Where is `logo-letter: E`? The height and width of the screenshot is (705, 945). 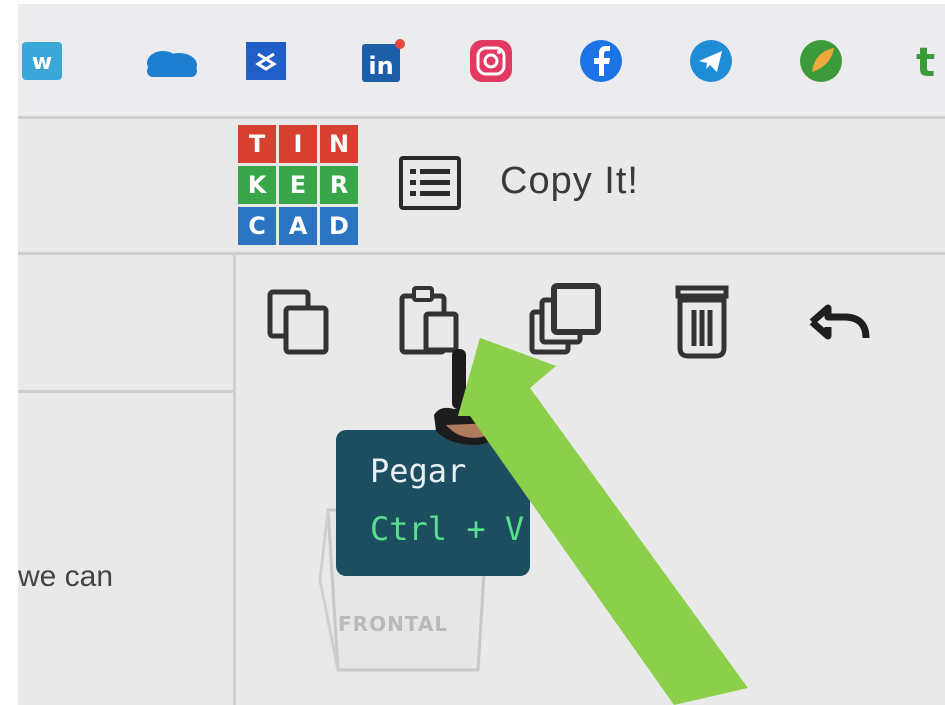
logo-letter: E is located at coordinates (298, 185).